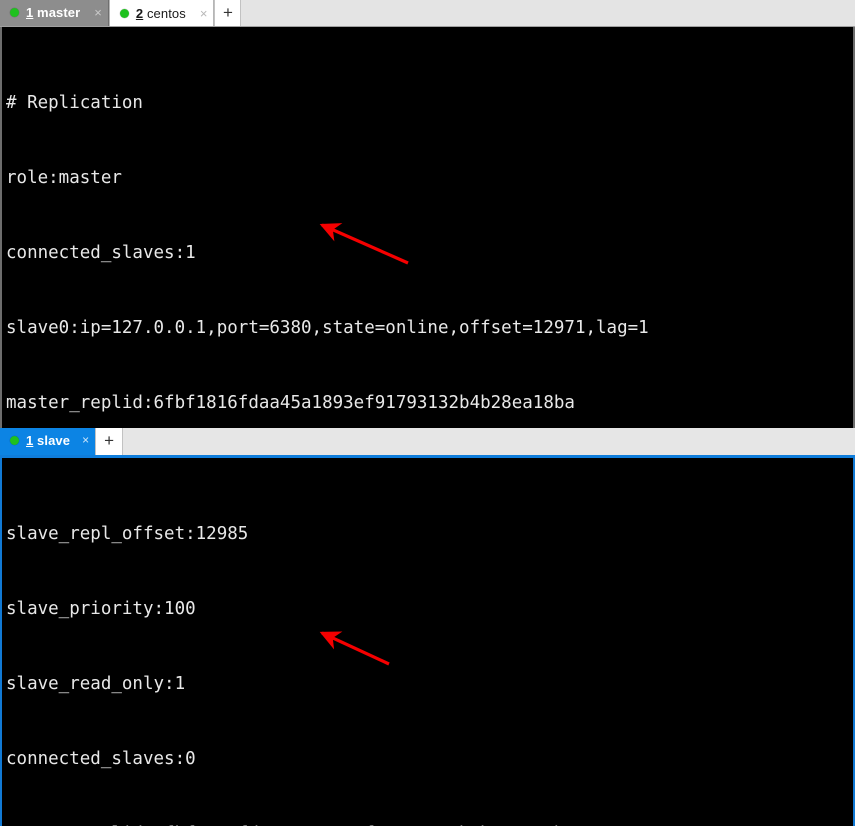 The height and width of the screenshot is (826, 855). Describe the element at coordinates (74, 103) in the screenshot. I see `terminal-line: # Replication` at that location.